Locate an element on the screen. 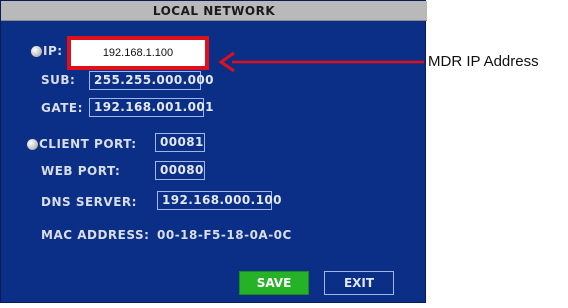 The width and height of the screenshot is (568, 308). gate-label: GATE: is located at coordinates (62, 108).